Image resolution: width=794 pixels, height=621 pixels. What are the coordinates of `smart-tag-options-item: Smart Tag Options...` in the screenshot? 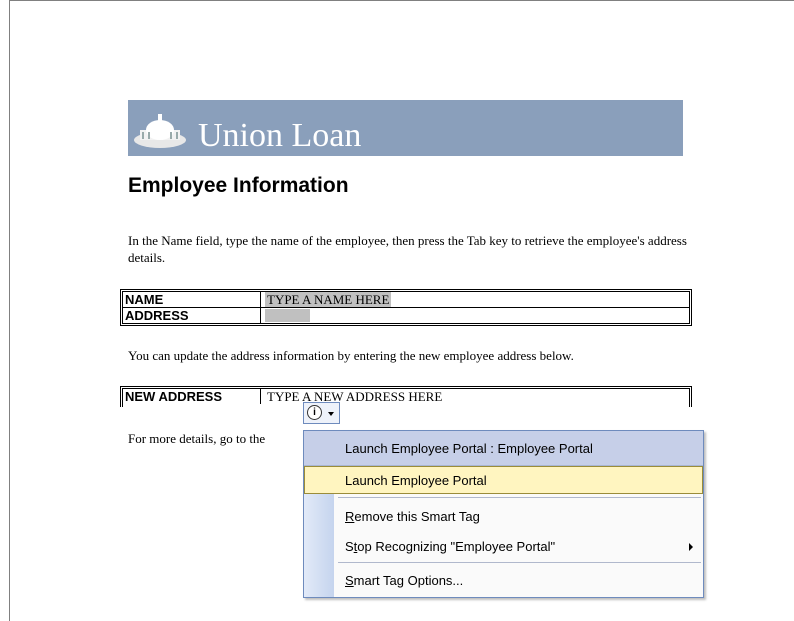 It's located at (503, 580).